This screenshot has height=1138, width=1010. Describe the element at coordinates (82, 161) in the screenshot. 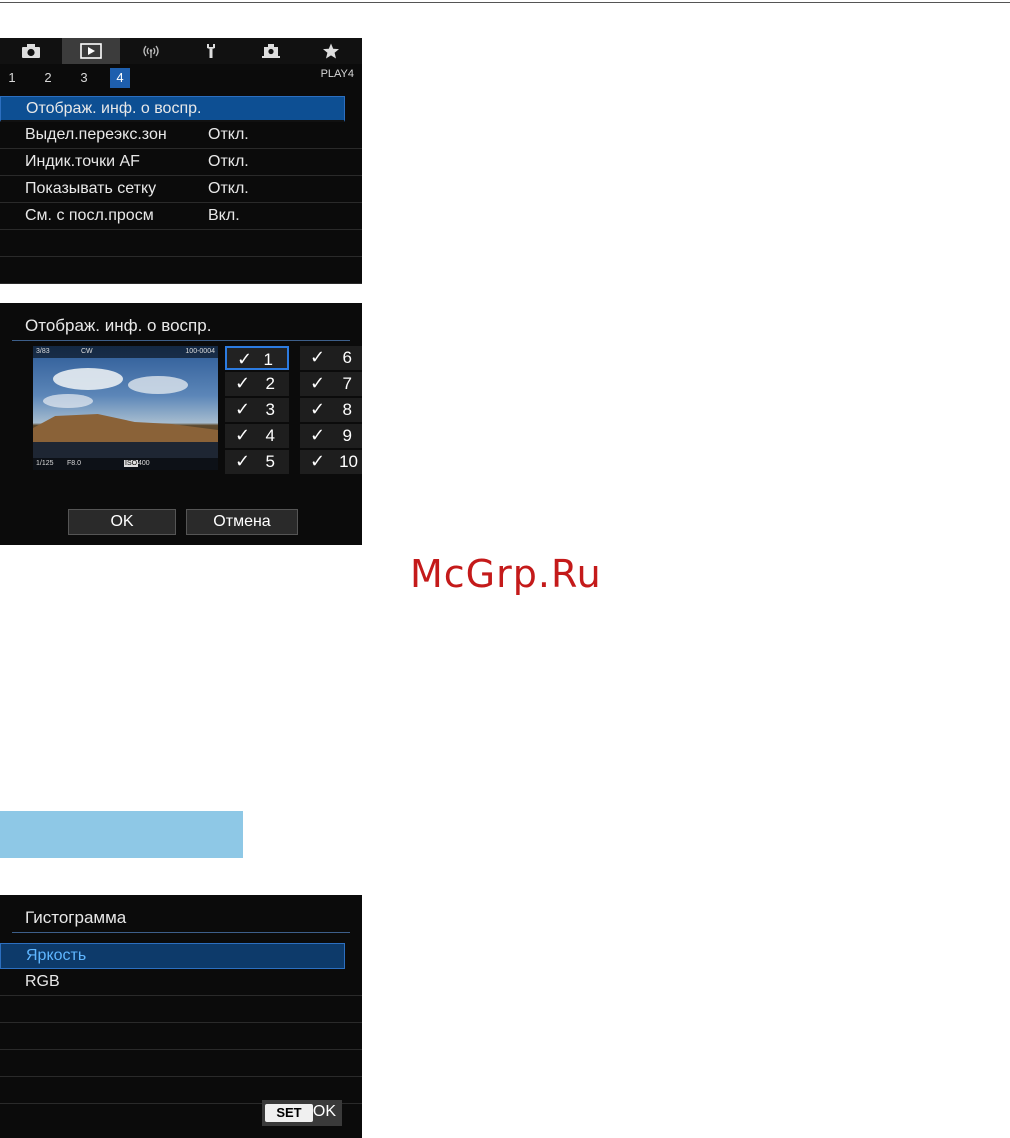

I see `menu-item-label: Индик.точки AF` at that location.